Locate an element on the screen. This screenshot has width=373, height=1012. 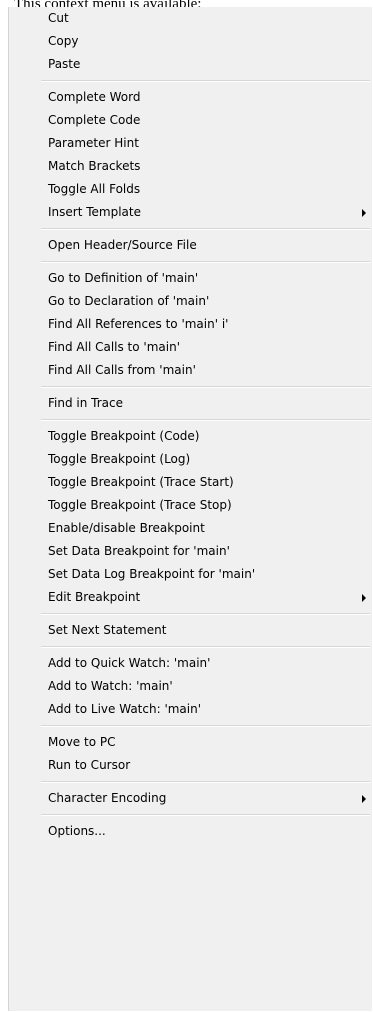
menu-item-complete-code: Complete Code is located at coordinates (190, 120).